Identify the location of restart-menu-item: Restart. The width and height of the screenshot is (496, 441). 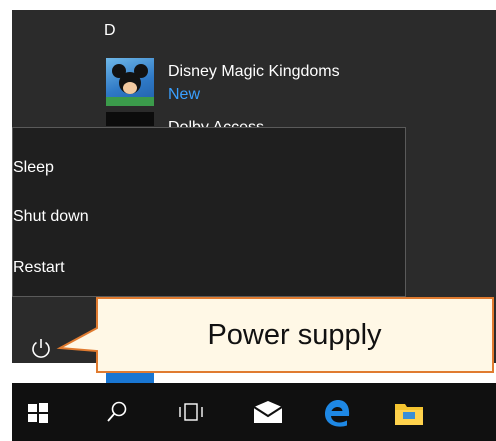
(39, 268).